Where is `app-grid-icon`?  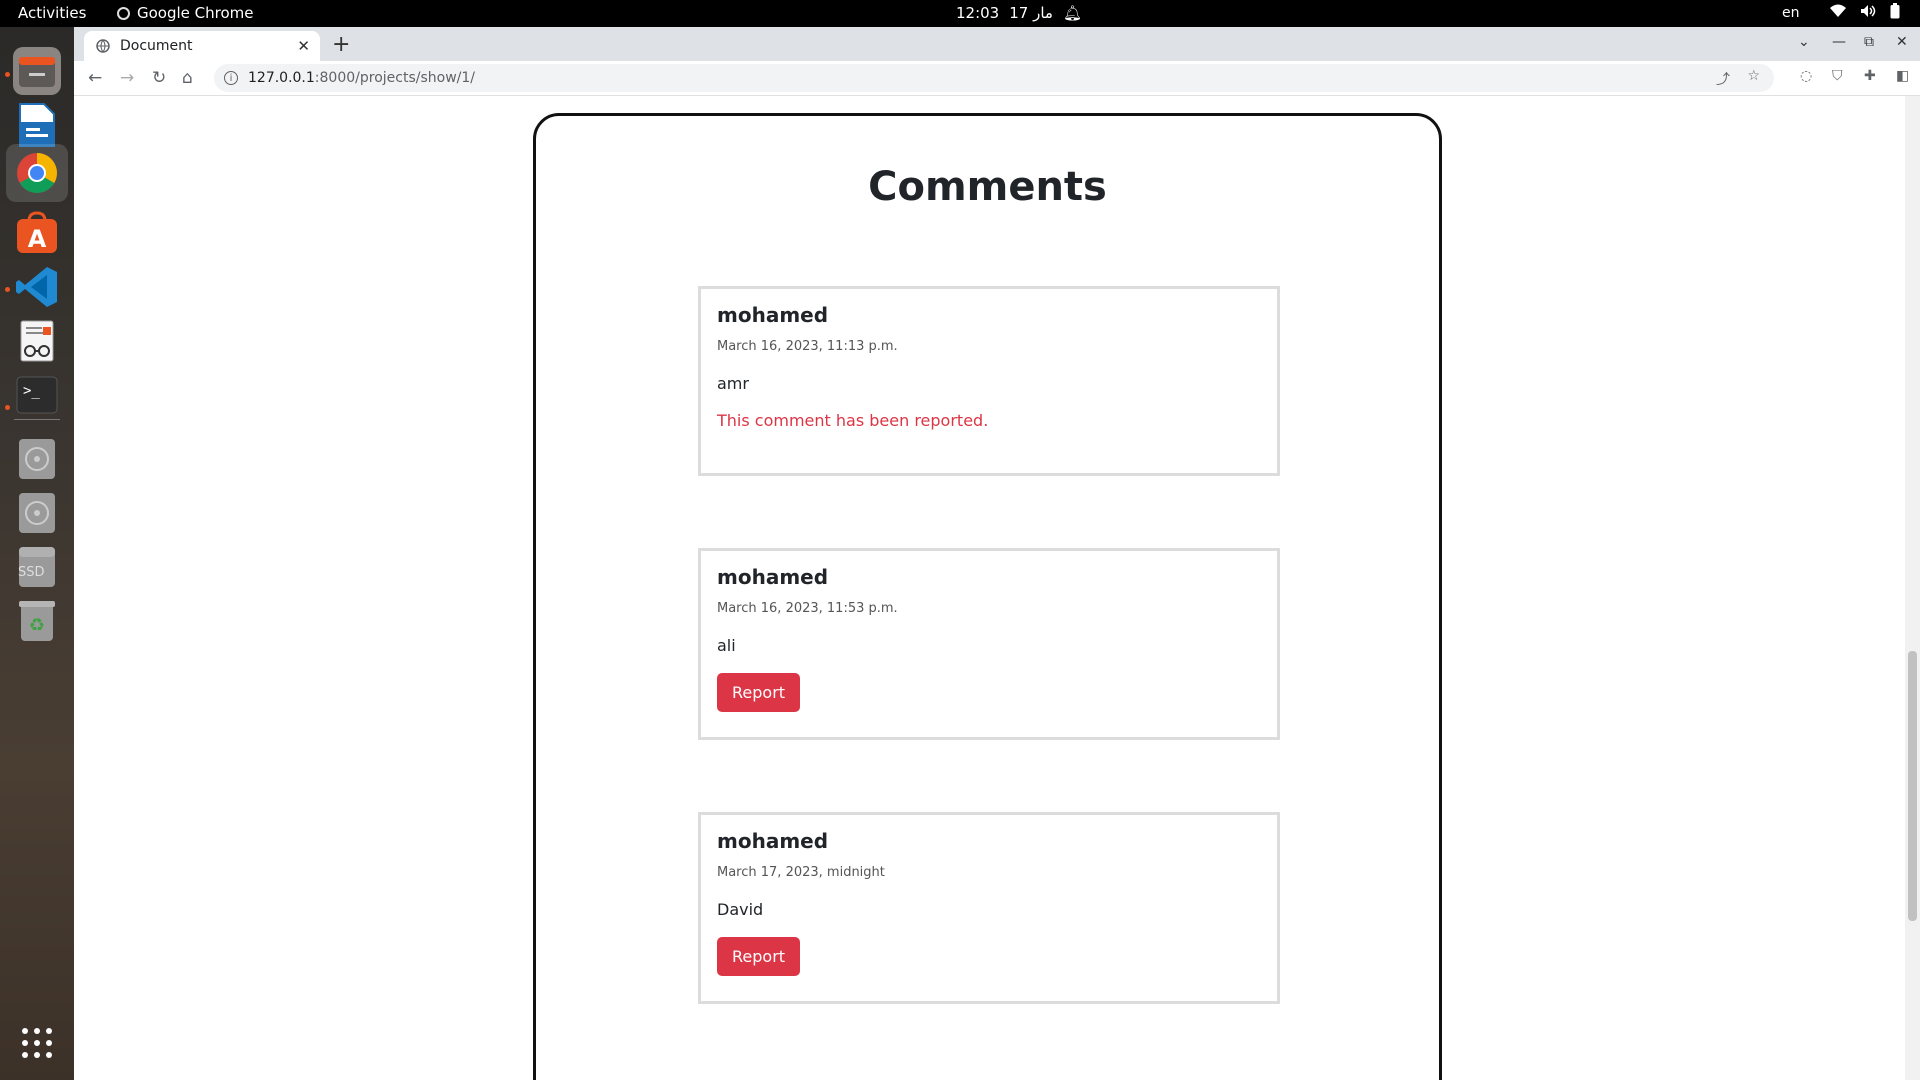 app-grid-icon is located at coordinates (37, 1043).